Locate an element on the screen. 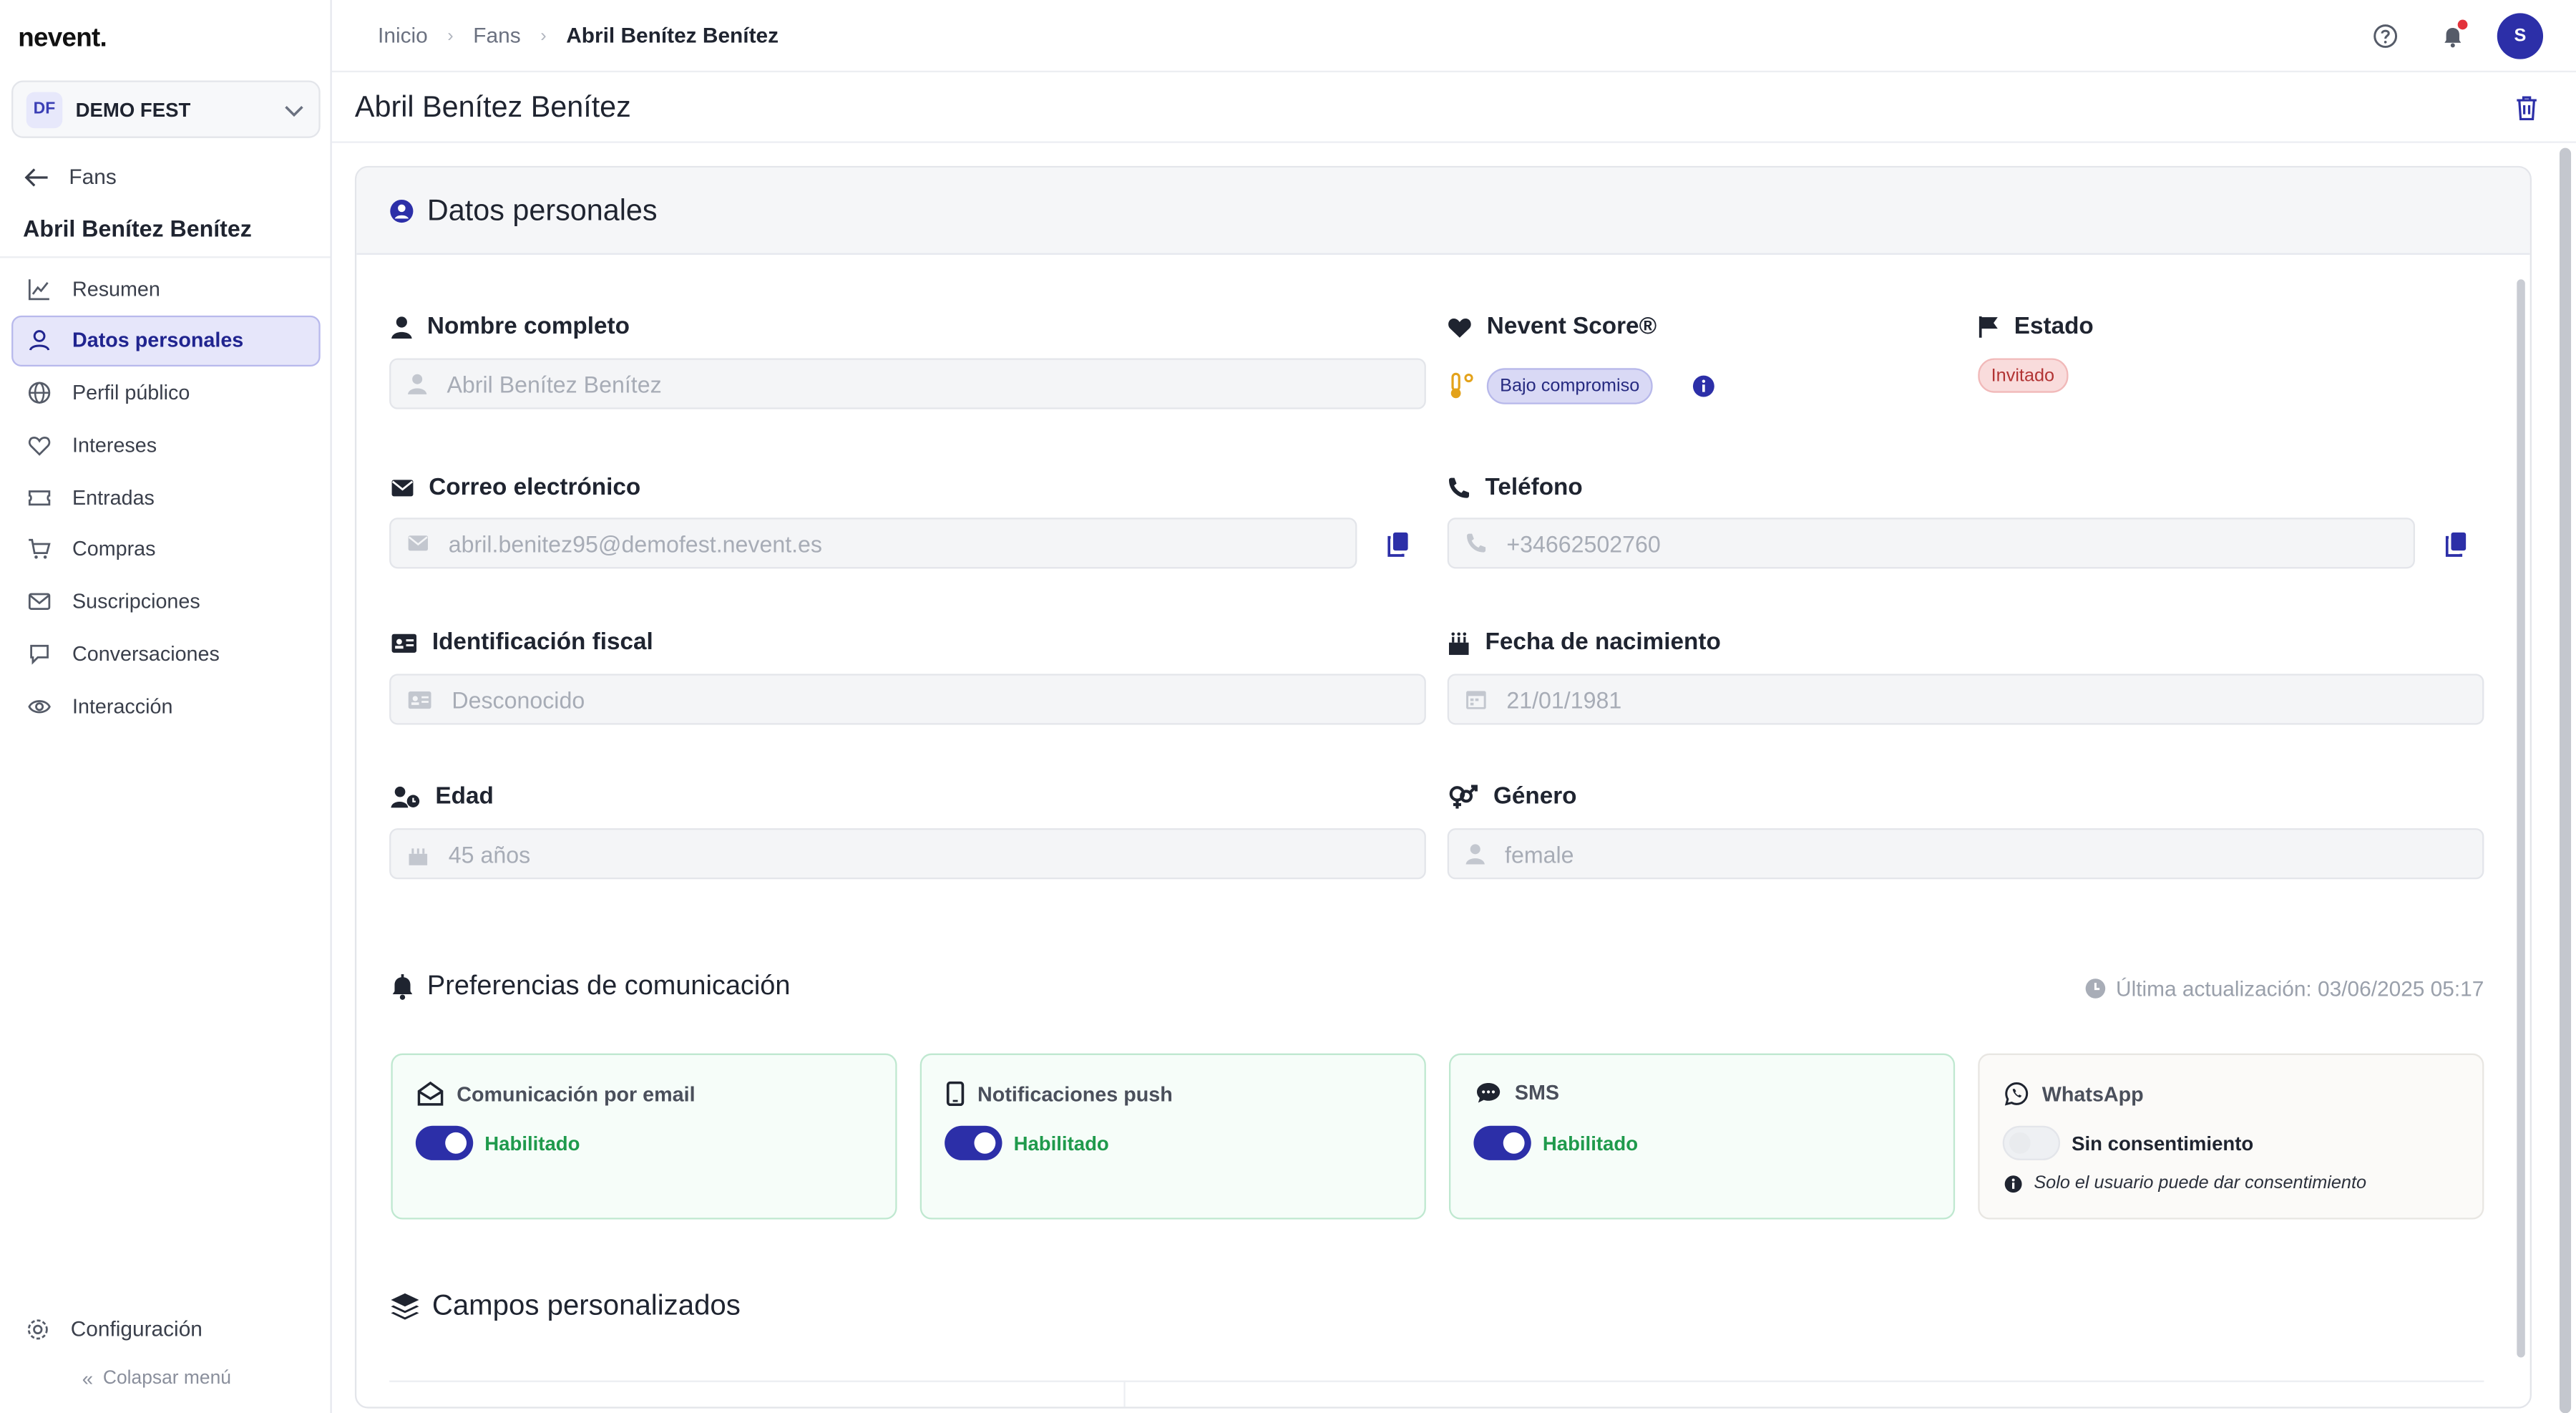 This screenshot has height=1413, width=2576. email-toggle is located at coordinates (444, 1142).